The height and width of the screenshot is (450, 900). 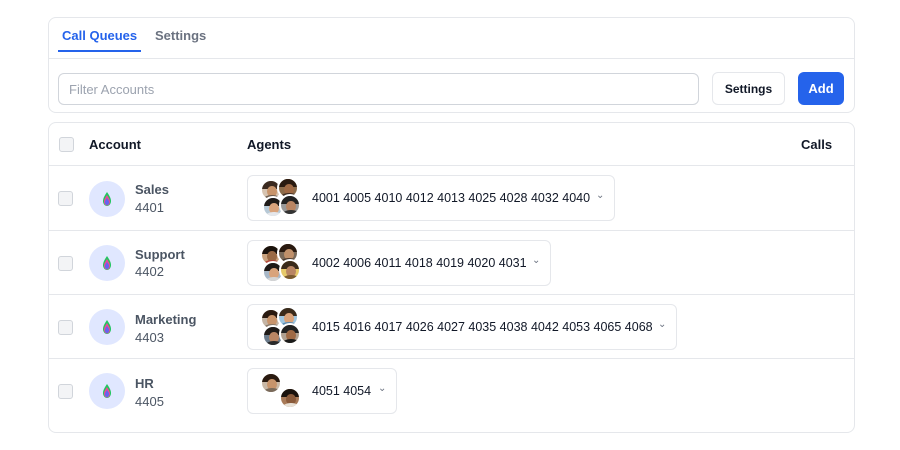 I want to click on account-number: 4402, so click(x=149, y=271).